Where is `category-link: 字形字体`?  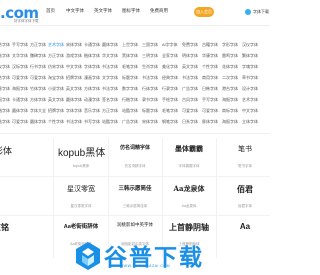 category-link: 字形字体 is located at coordinates (230, 45).